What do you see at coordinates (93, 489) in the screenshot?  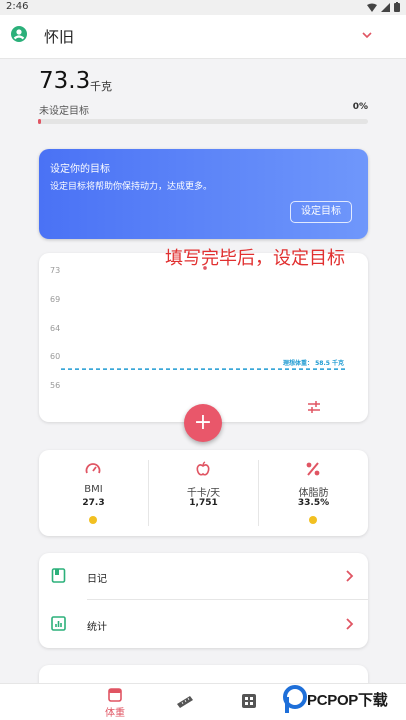 I see `stat-label: BMI` at bounding box center [93, 489].